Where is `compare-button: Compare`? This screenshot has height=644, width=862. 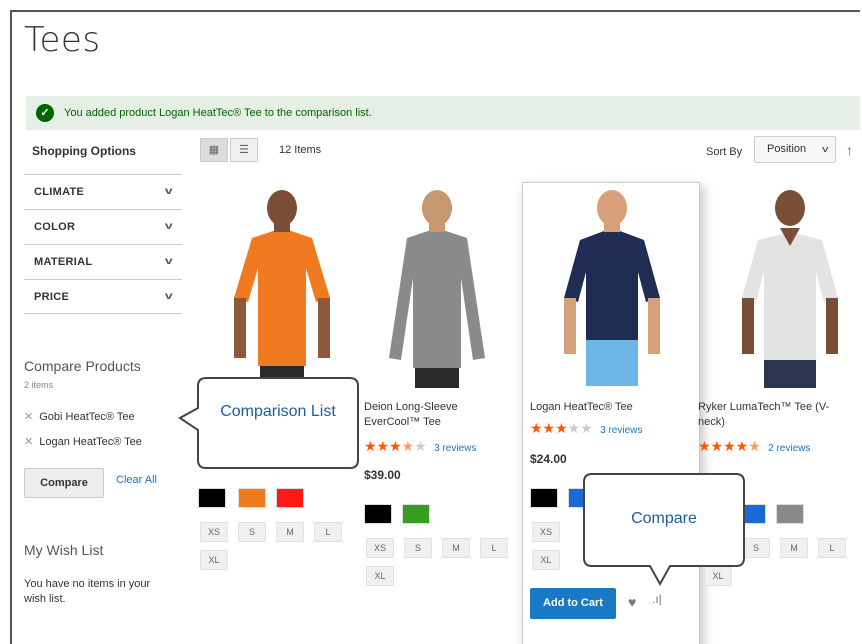
compare-button: Compare is located at coordinates (64, 483).